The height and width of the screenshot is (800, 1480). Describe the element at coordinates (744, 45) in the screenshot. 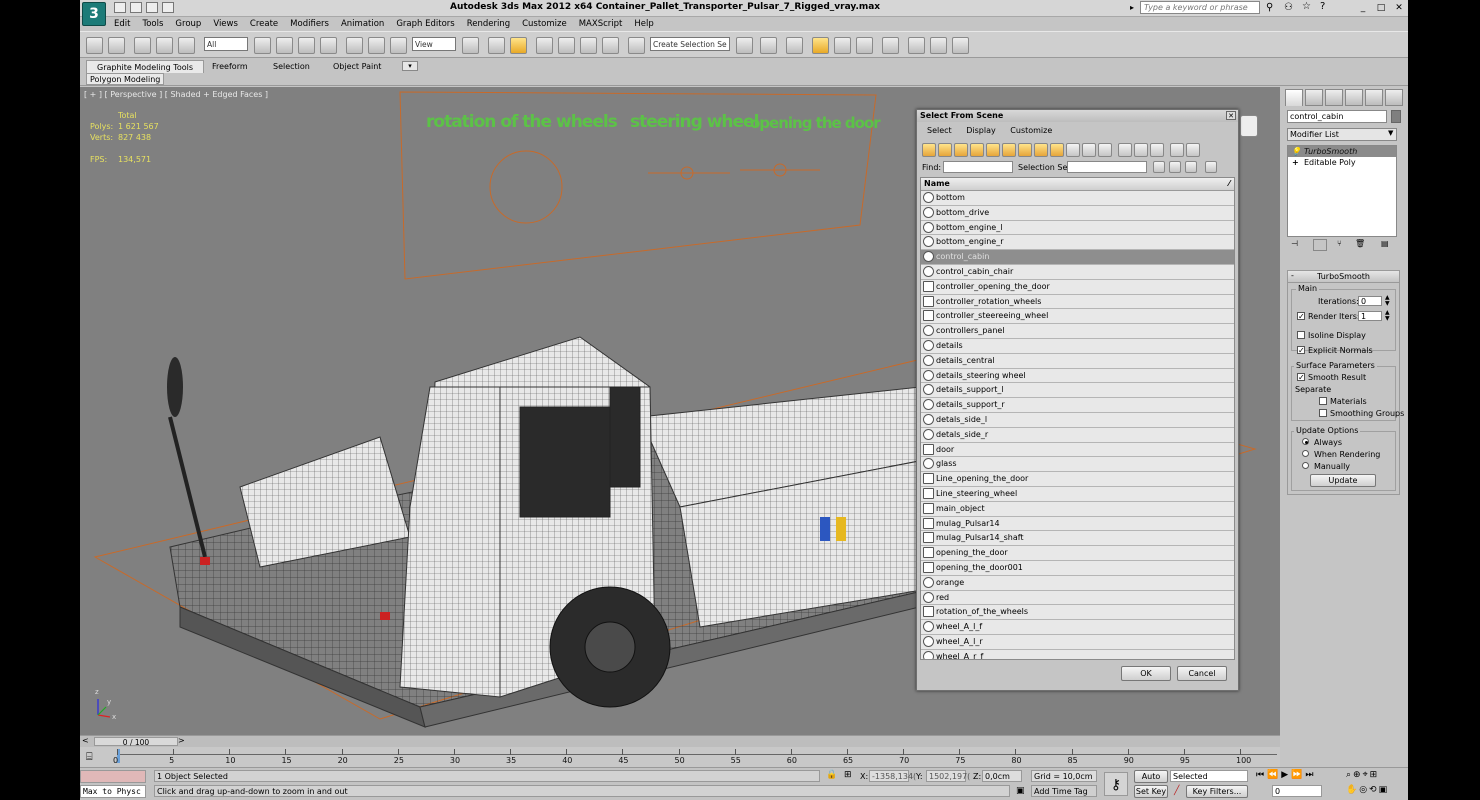

I see `mirror-icon` at that location.